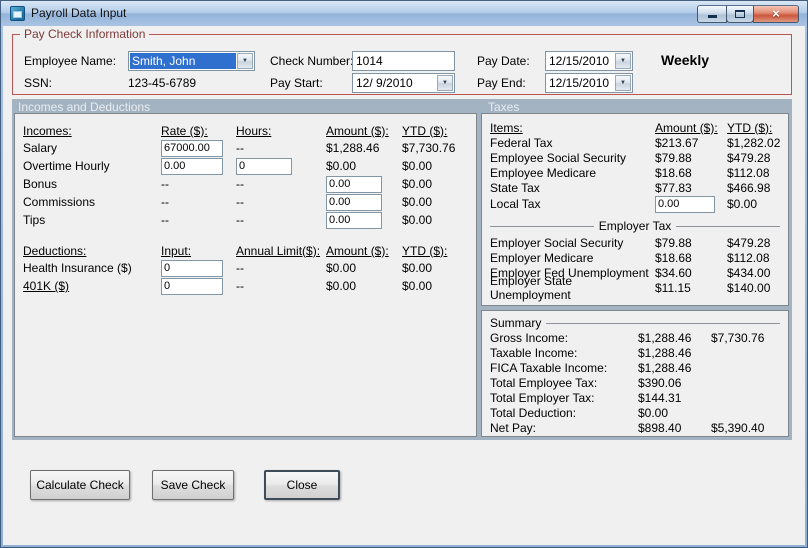 This screenshot has width=808, height=548. What do you see at coordinates (183, 61) in the screenshot?
I see `employee-name-value: Smith, John` at bounding box center [183, 61].